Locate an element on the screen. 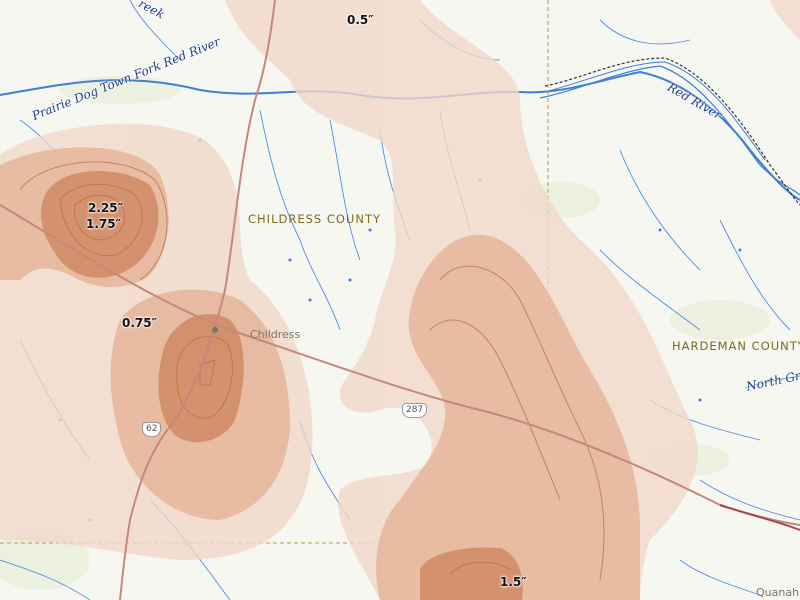  contour-label-1-75: 1.75″ is located at coordinates (103, 224).